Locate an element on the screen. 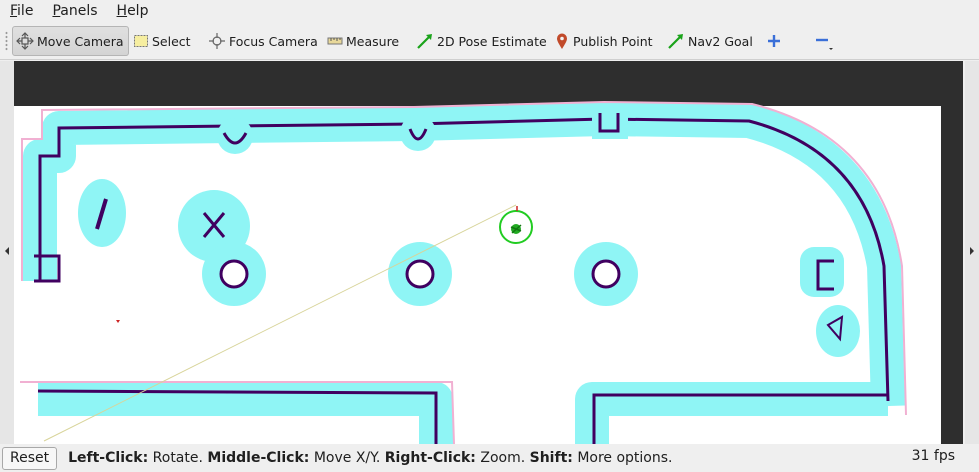  tool-move-camera: Move Camera is located at coordinates (70, 41).